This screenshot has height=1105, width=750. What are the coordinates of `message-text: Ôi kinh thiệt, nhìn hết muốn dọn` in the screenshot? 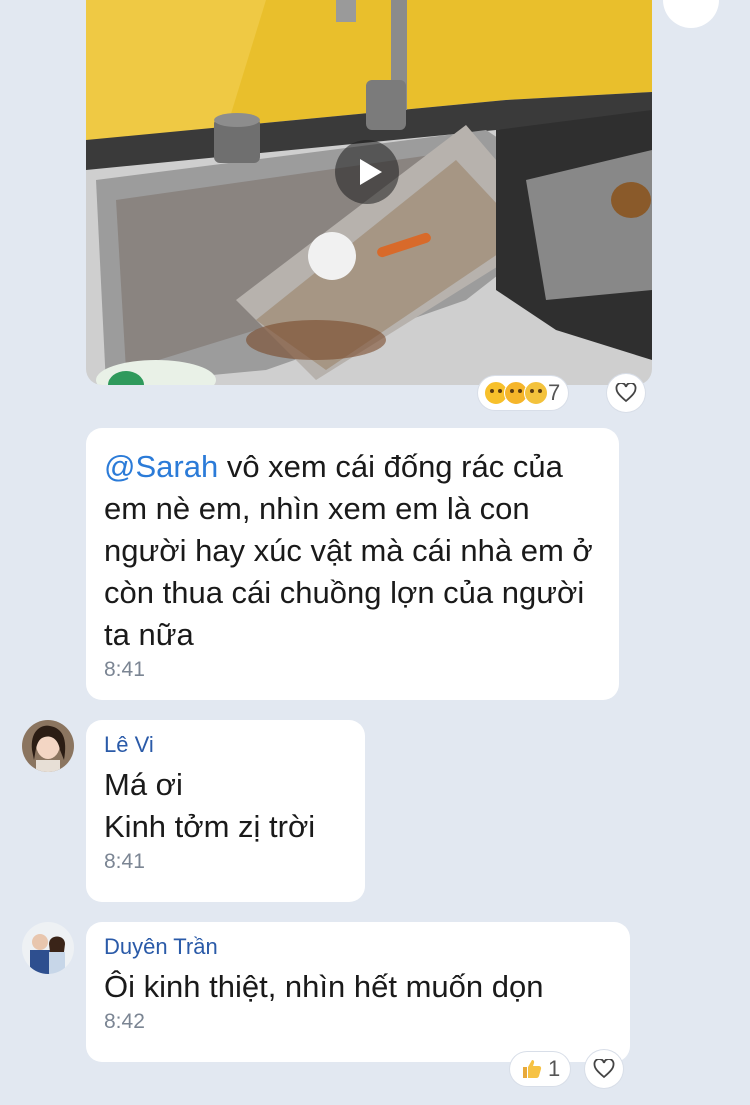 It's located at (324, 986).